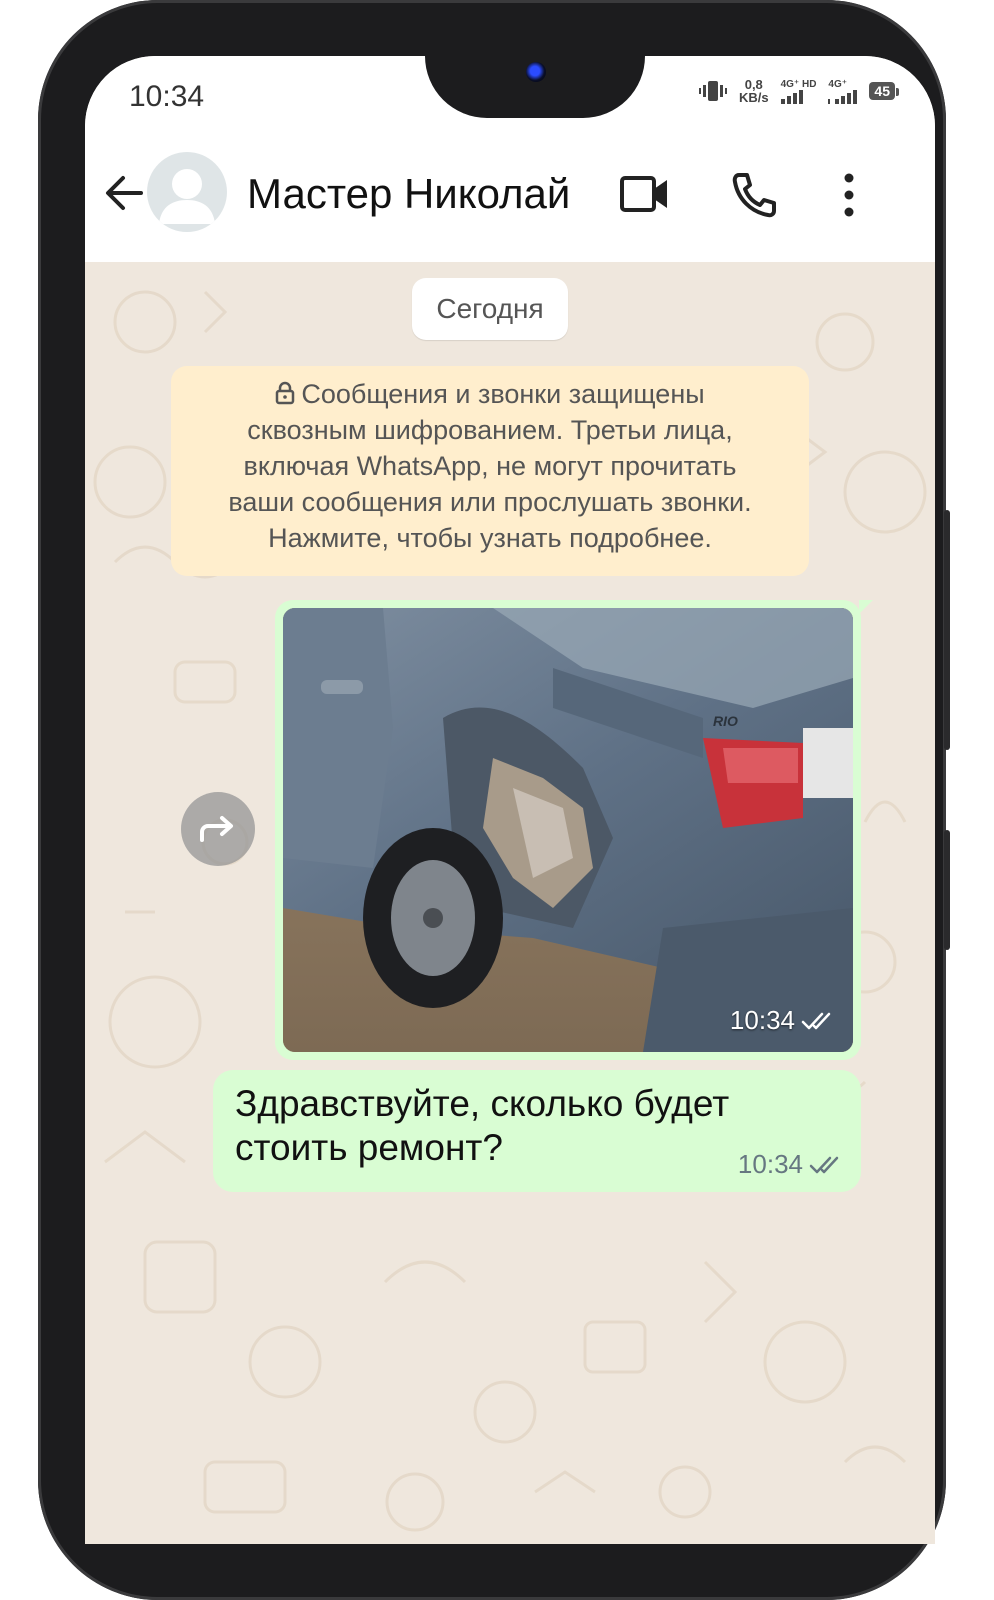  I want to click on encryption-line-4: ваши сообщения или прослушать звонки., so click(490, 502).